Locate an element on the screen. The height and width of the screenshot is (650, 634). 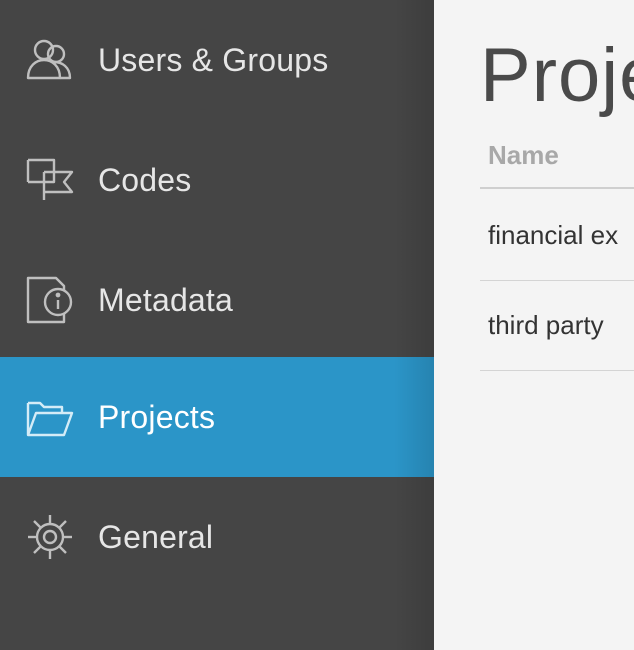
gear-icon is located at coordinates (50, 537).